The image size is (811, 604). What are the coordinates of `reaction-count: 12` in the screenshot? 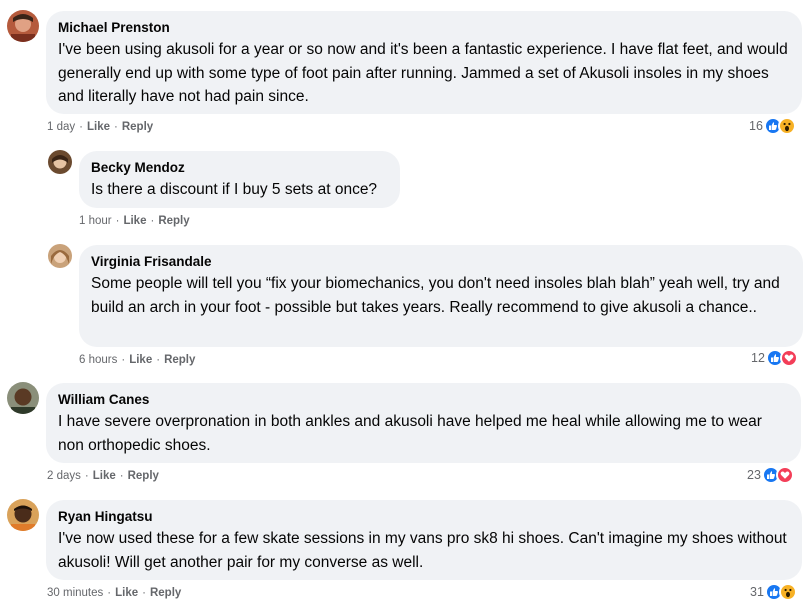 It's located at (758, 358).